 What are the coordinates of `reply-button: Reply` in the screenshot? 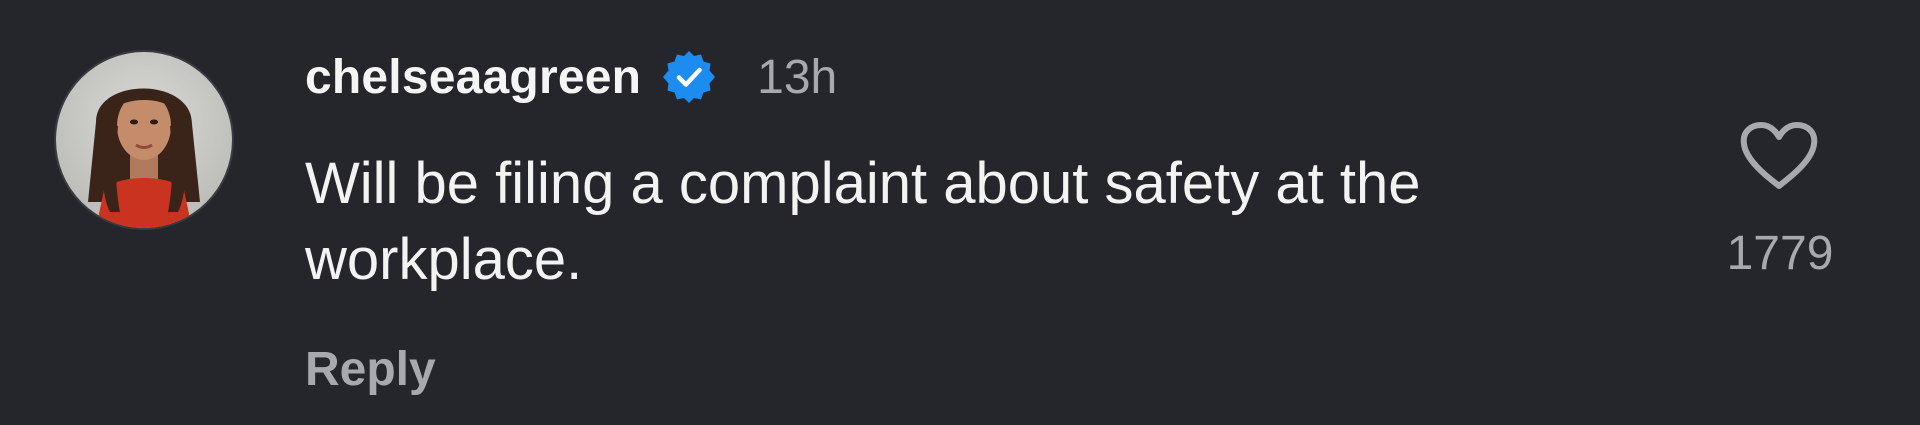 It's located at (370, 369).